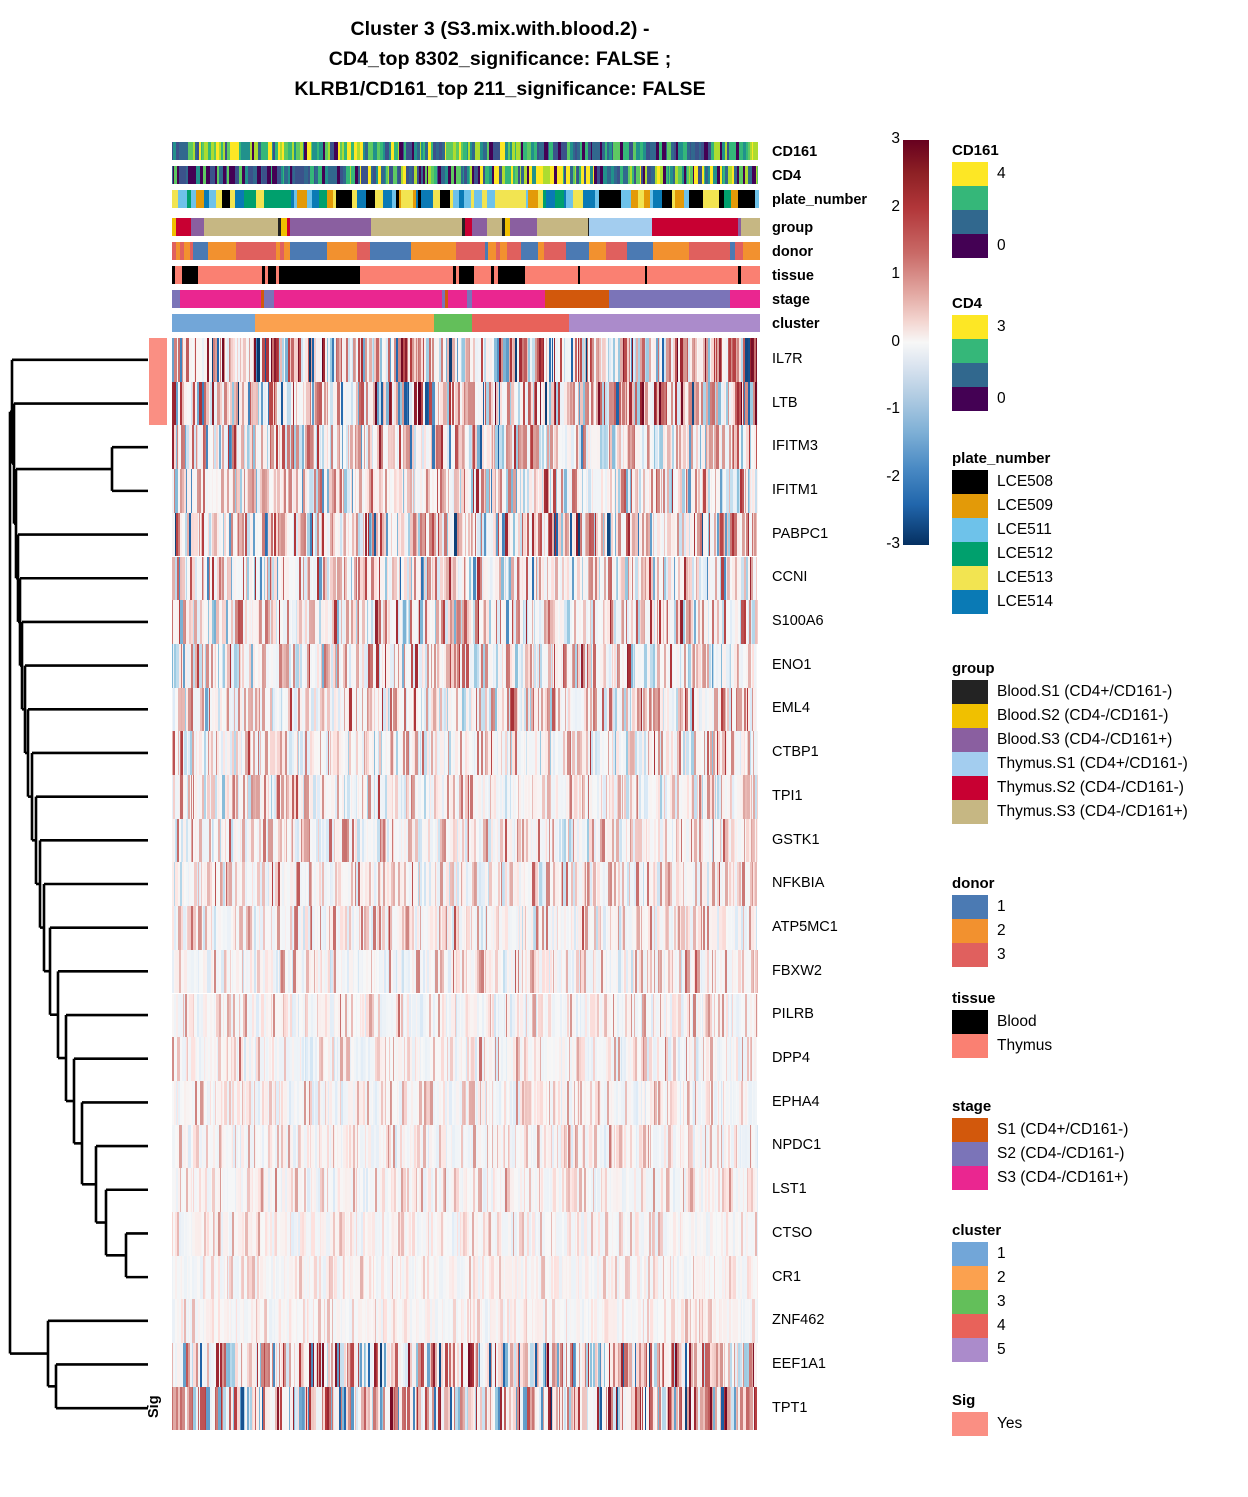 The width and height of the screenshot is (1248, 1497). Describe the element at coordinates (78, 884) in the screenshot. I see `row-dendrogram` at that location.